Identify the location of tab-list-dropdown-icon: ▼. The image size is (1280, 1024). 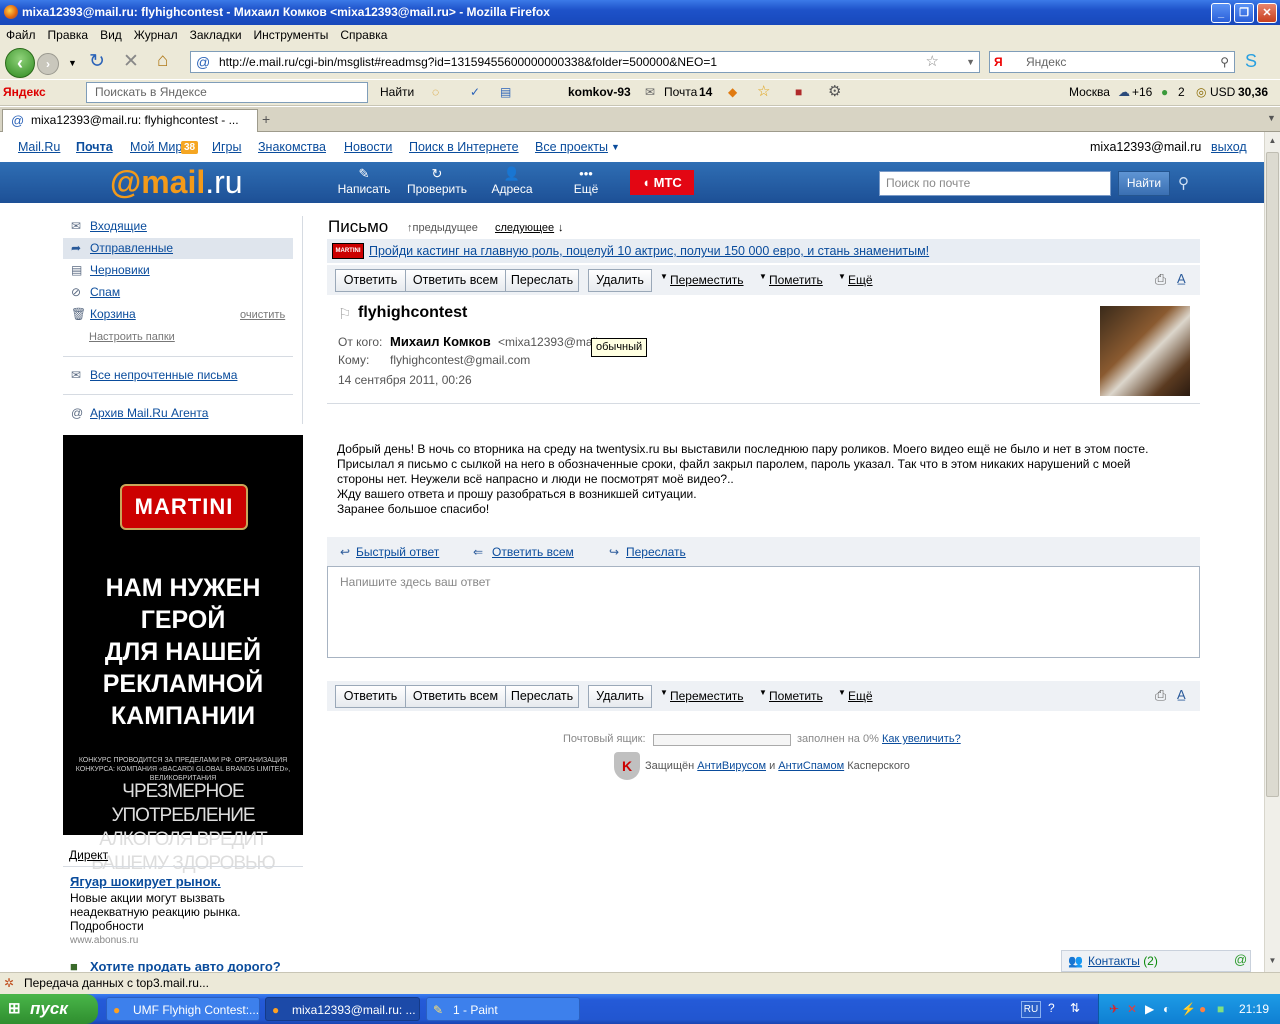
(1271, 118).